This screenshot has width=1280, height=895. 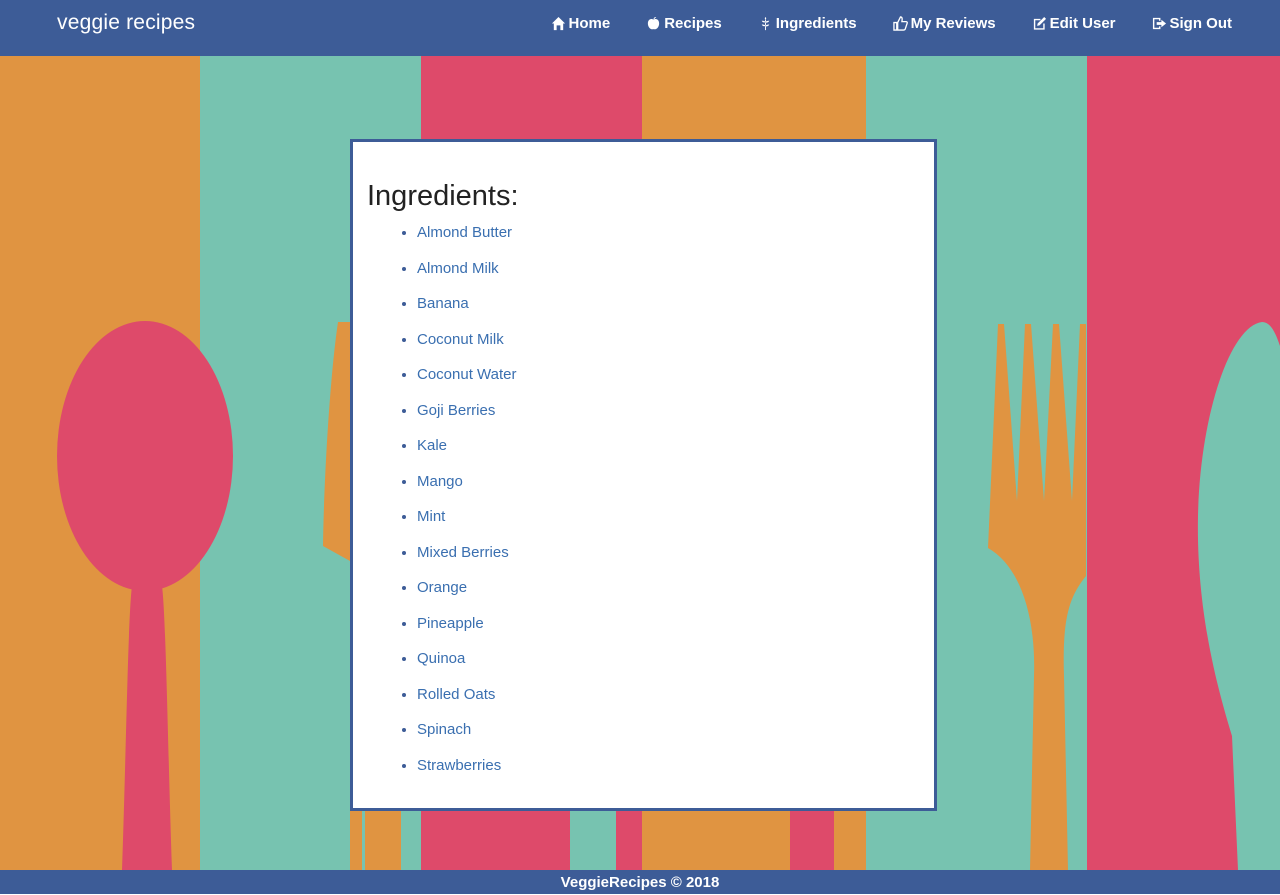 What do you see at coordinates (1039, 23) in the screenshot?
I see `edit-icon` at bounding box center [1039, 23].